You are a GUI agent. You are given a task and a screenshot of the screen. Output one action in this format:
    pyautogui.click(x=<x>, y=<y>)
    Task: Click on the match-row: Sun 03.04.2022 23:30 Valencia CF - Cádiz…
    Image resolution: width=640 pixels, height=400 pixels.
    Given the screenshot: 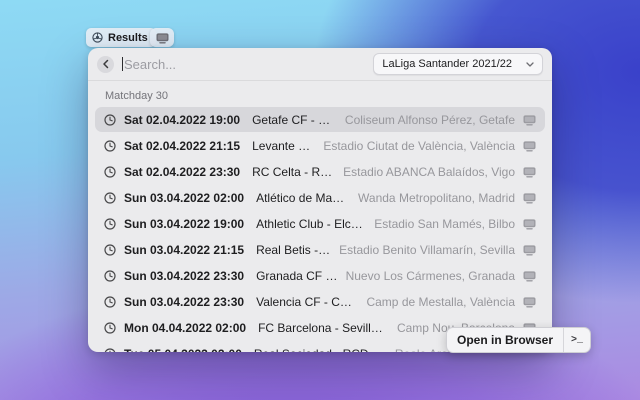 What is the action you would take?
    pyautogui.click(x=320, y=301)
    